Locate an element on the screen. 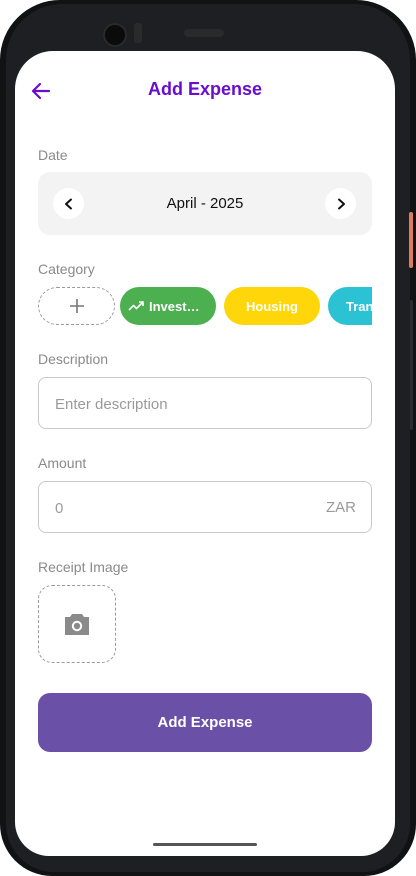 The image size is (416, 876). currency-suffix: ZAR is located at coordinates (341, 507).